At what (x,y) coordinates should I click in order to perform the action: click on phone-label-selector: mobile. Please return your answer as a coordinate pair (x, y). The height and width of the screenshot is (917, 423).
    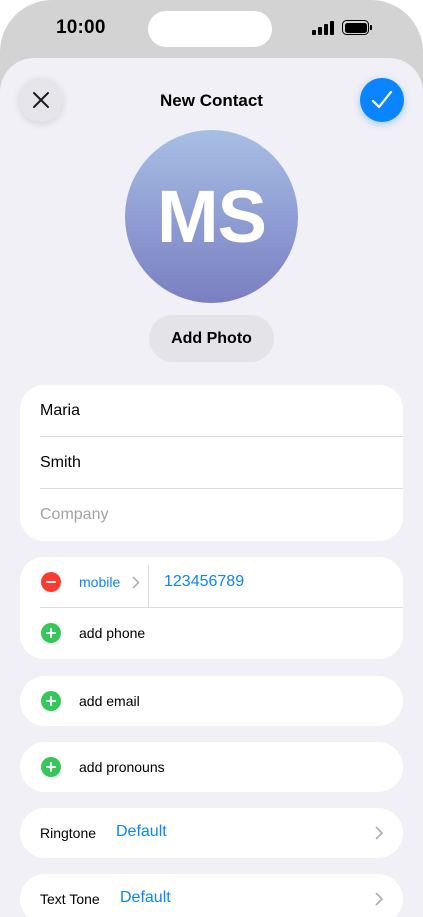
    Looking at the image, I should click on (99, 582).